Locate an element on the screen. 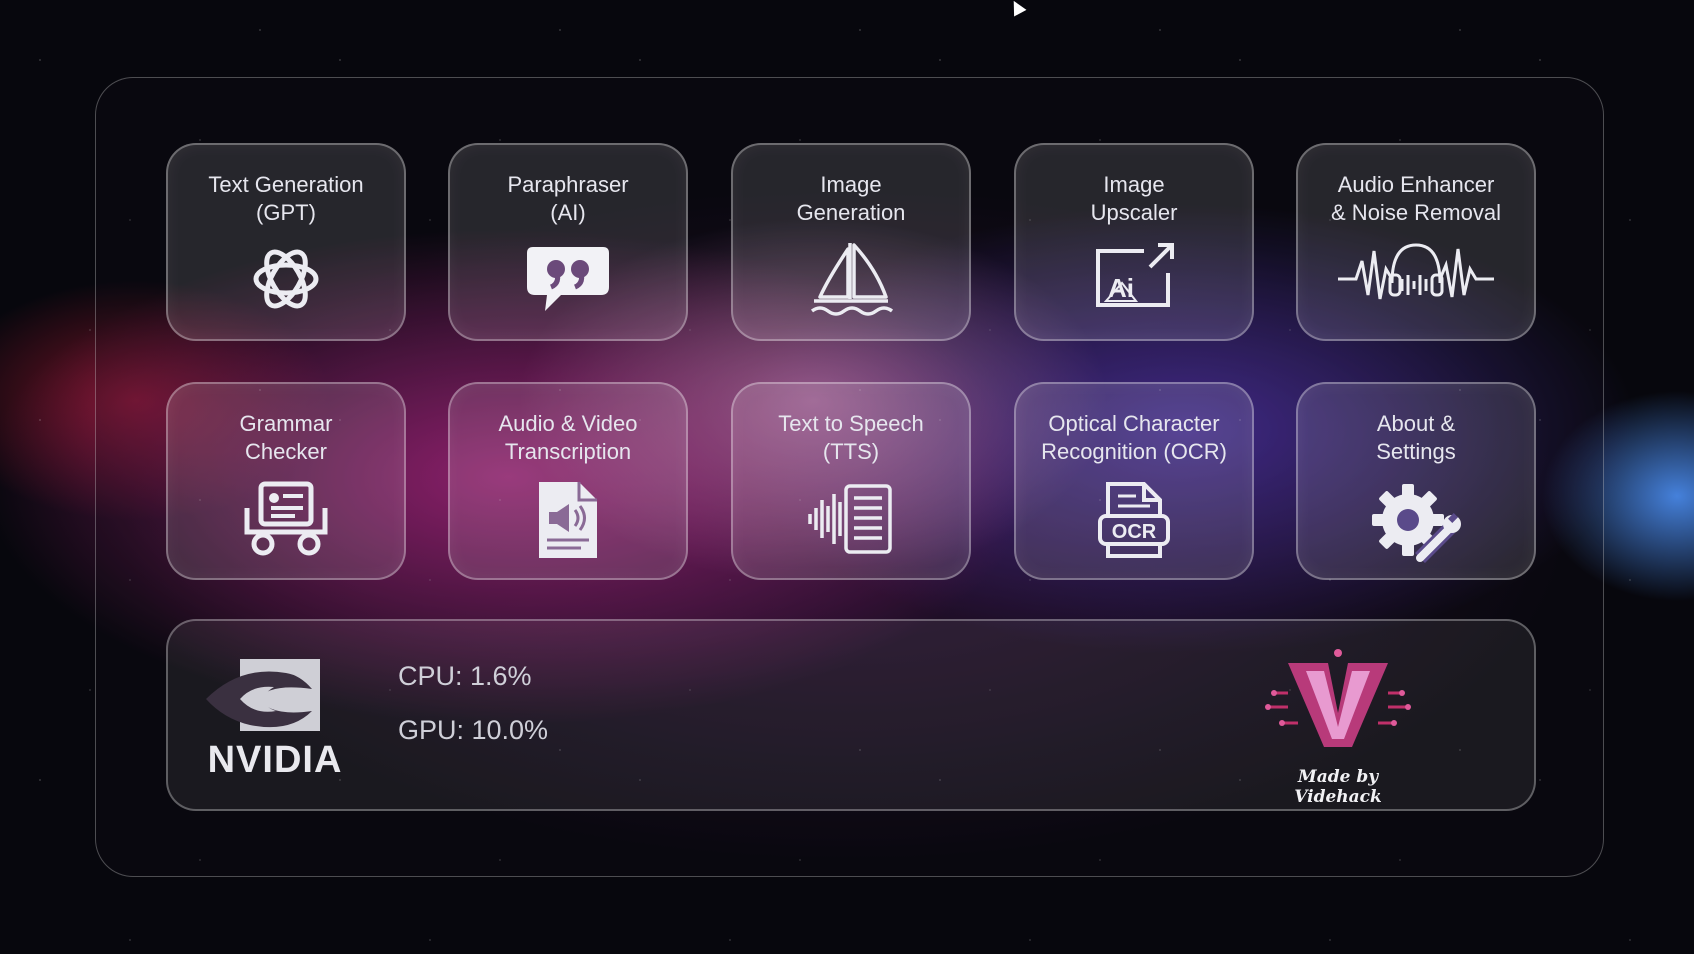  nvidia-logo: NVIDIA is located at coordinates (275, 720).